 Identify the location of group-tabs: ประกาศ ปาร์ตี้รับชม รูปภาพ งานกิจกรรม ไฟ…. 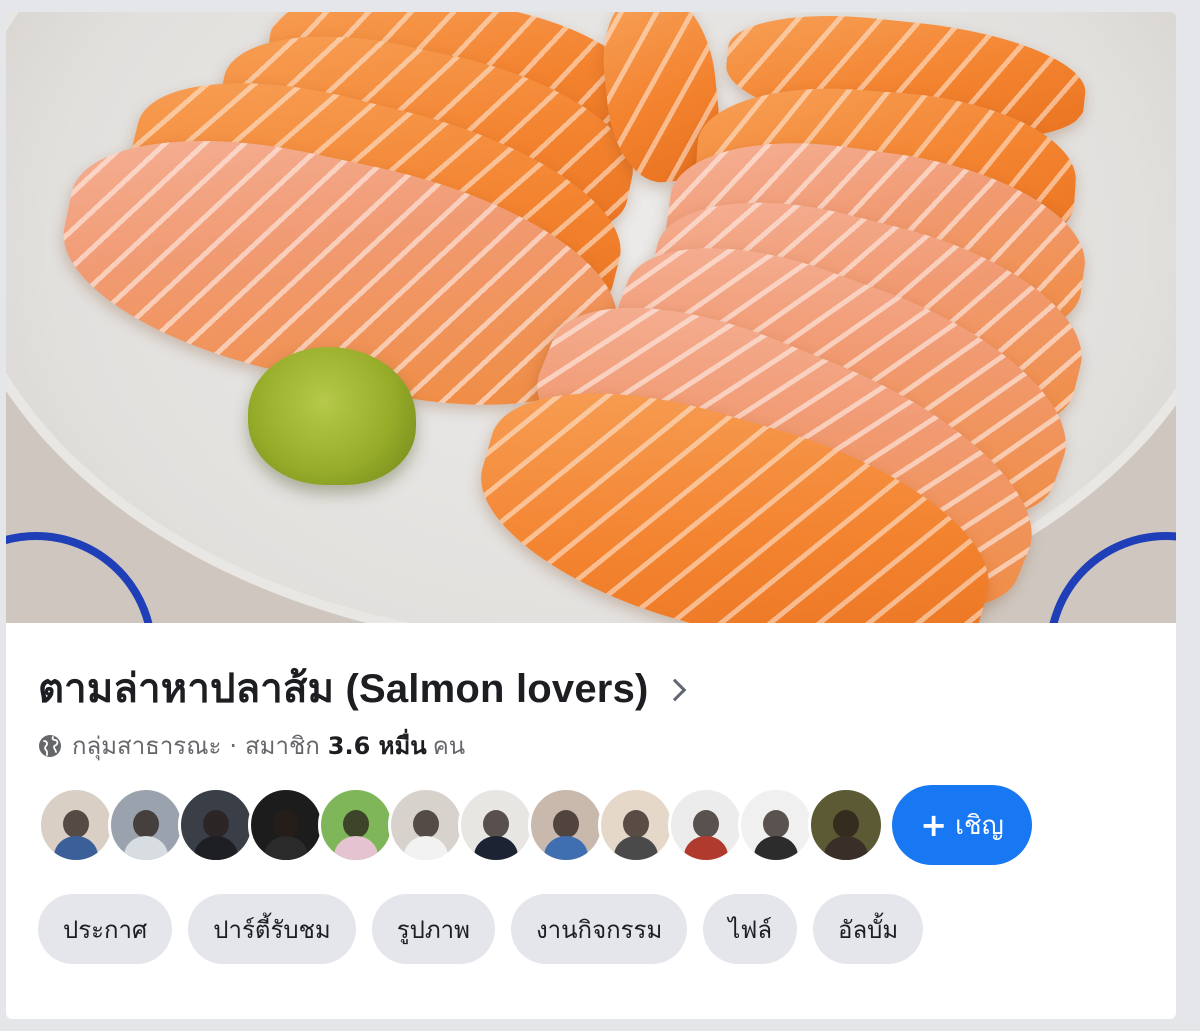
(488, 929).